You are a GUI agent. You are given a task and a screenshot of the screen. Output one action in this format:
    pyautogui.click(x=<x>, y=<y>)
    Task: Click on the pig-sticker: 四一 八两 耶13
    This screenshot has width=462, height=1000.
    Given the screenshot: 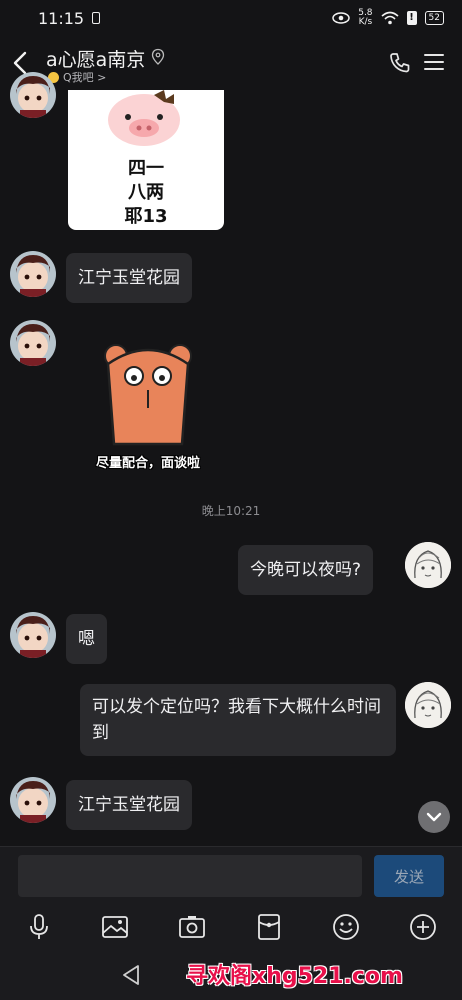 What is the action you would take?
    pyautogui.click(x=146, y=160)
    